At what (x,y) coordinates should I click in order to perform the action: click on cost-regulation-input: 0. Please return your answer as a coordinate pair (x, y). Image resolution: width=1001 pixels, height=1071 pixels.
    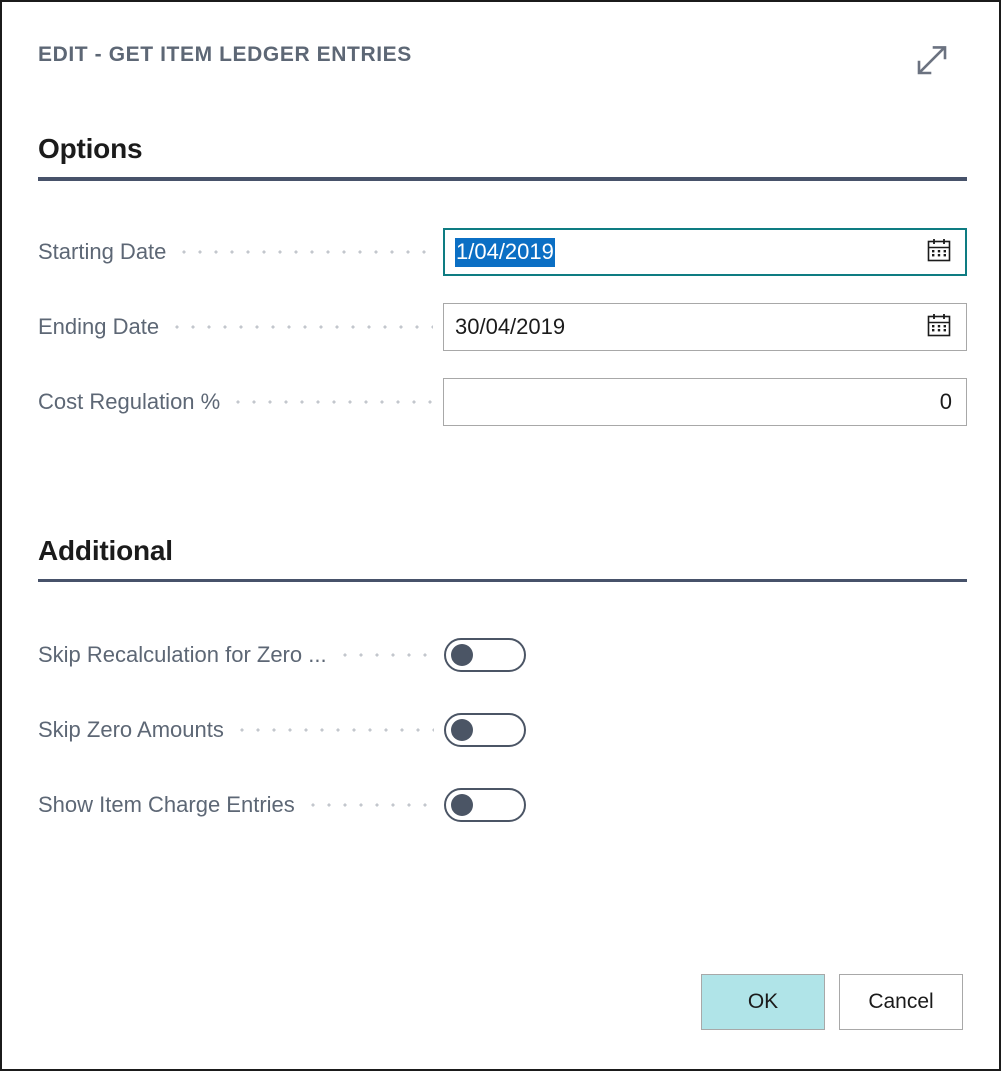
    Looking at the image, I should click on (705, 402).